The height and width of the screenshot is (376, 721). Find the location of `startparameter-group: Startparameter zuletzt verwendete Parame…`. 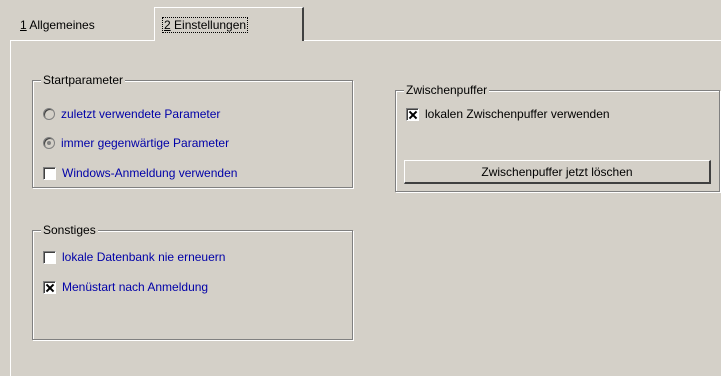

startparameter-group: Startparameter zuletzt verwendete Parame… is located at coordinates (192, 130).